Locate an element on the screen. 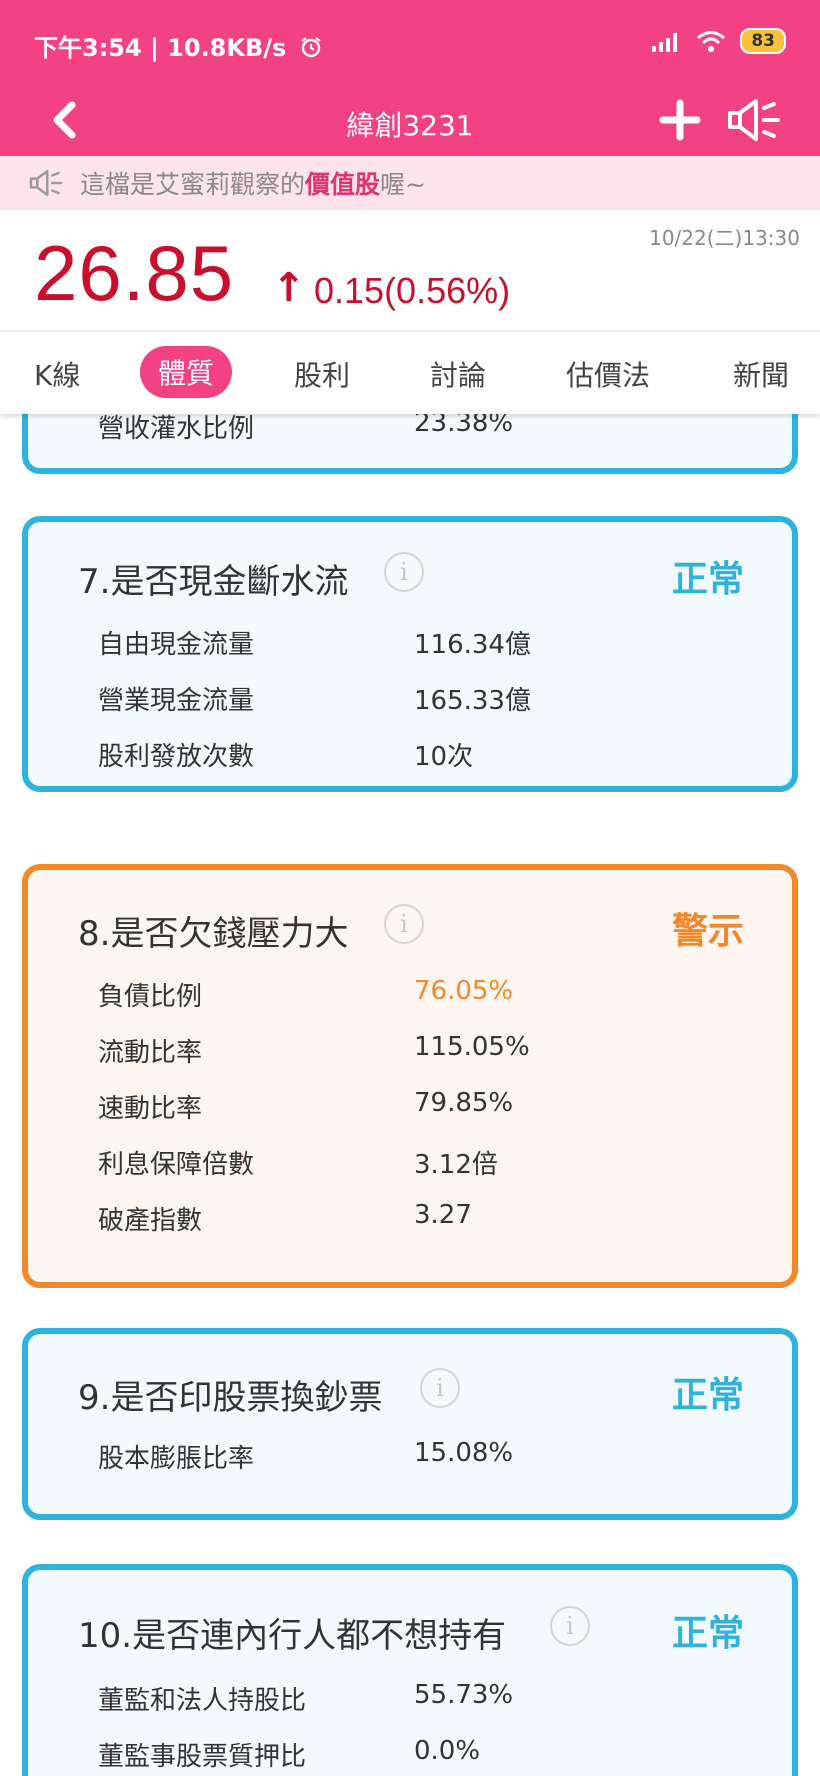 Image resolution: width=820 pixels, height=1776 pixels. price-change: 0.15(0.56%) is located at coordinates (412, 290).